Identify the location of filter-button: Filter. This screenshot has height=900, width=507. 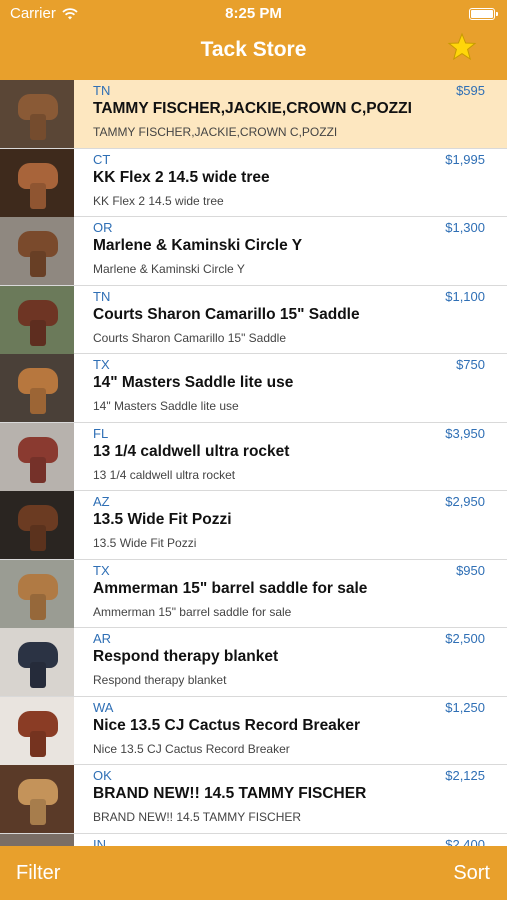
(38, 873).